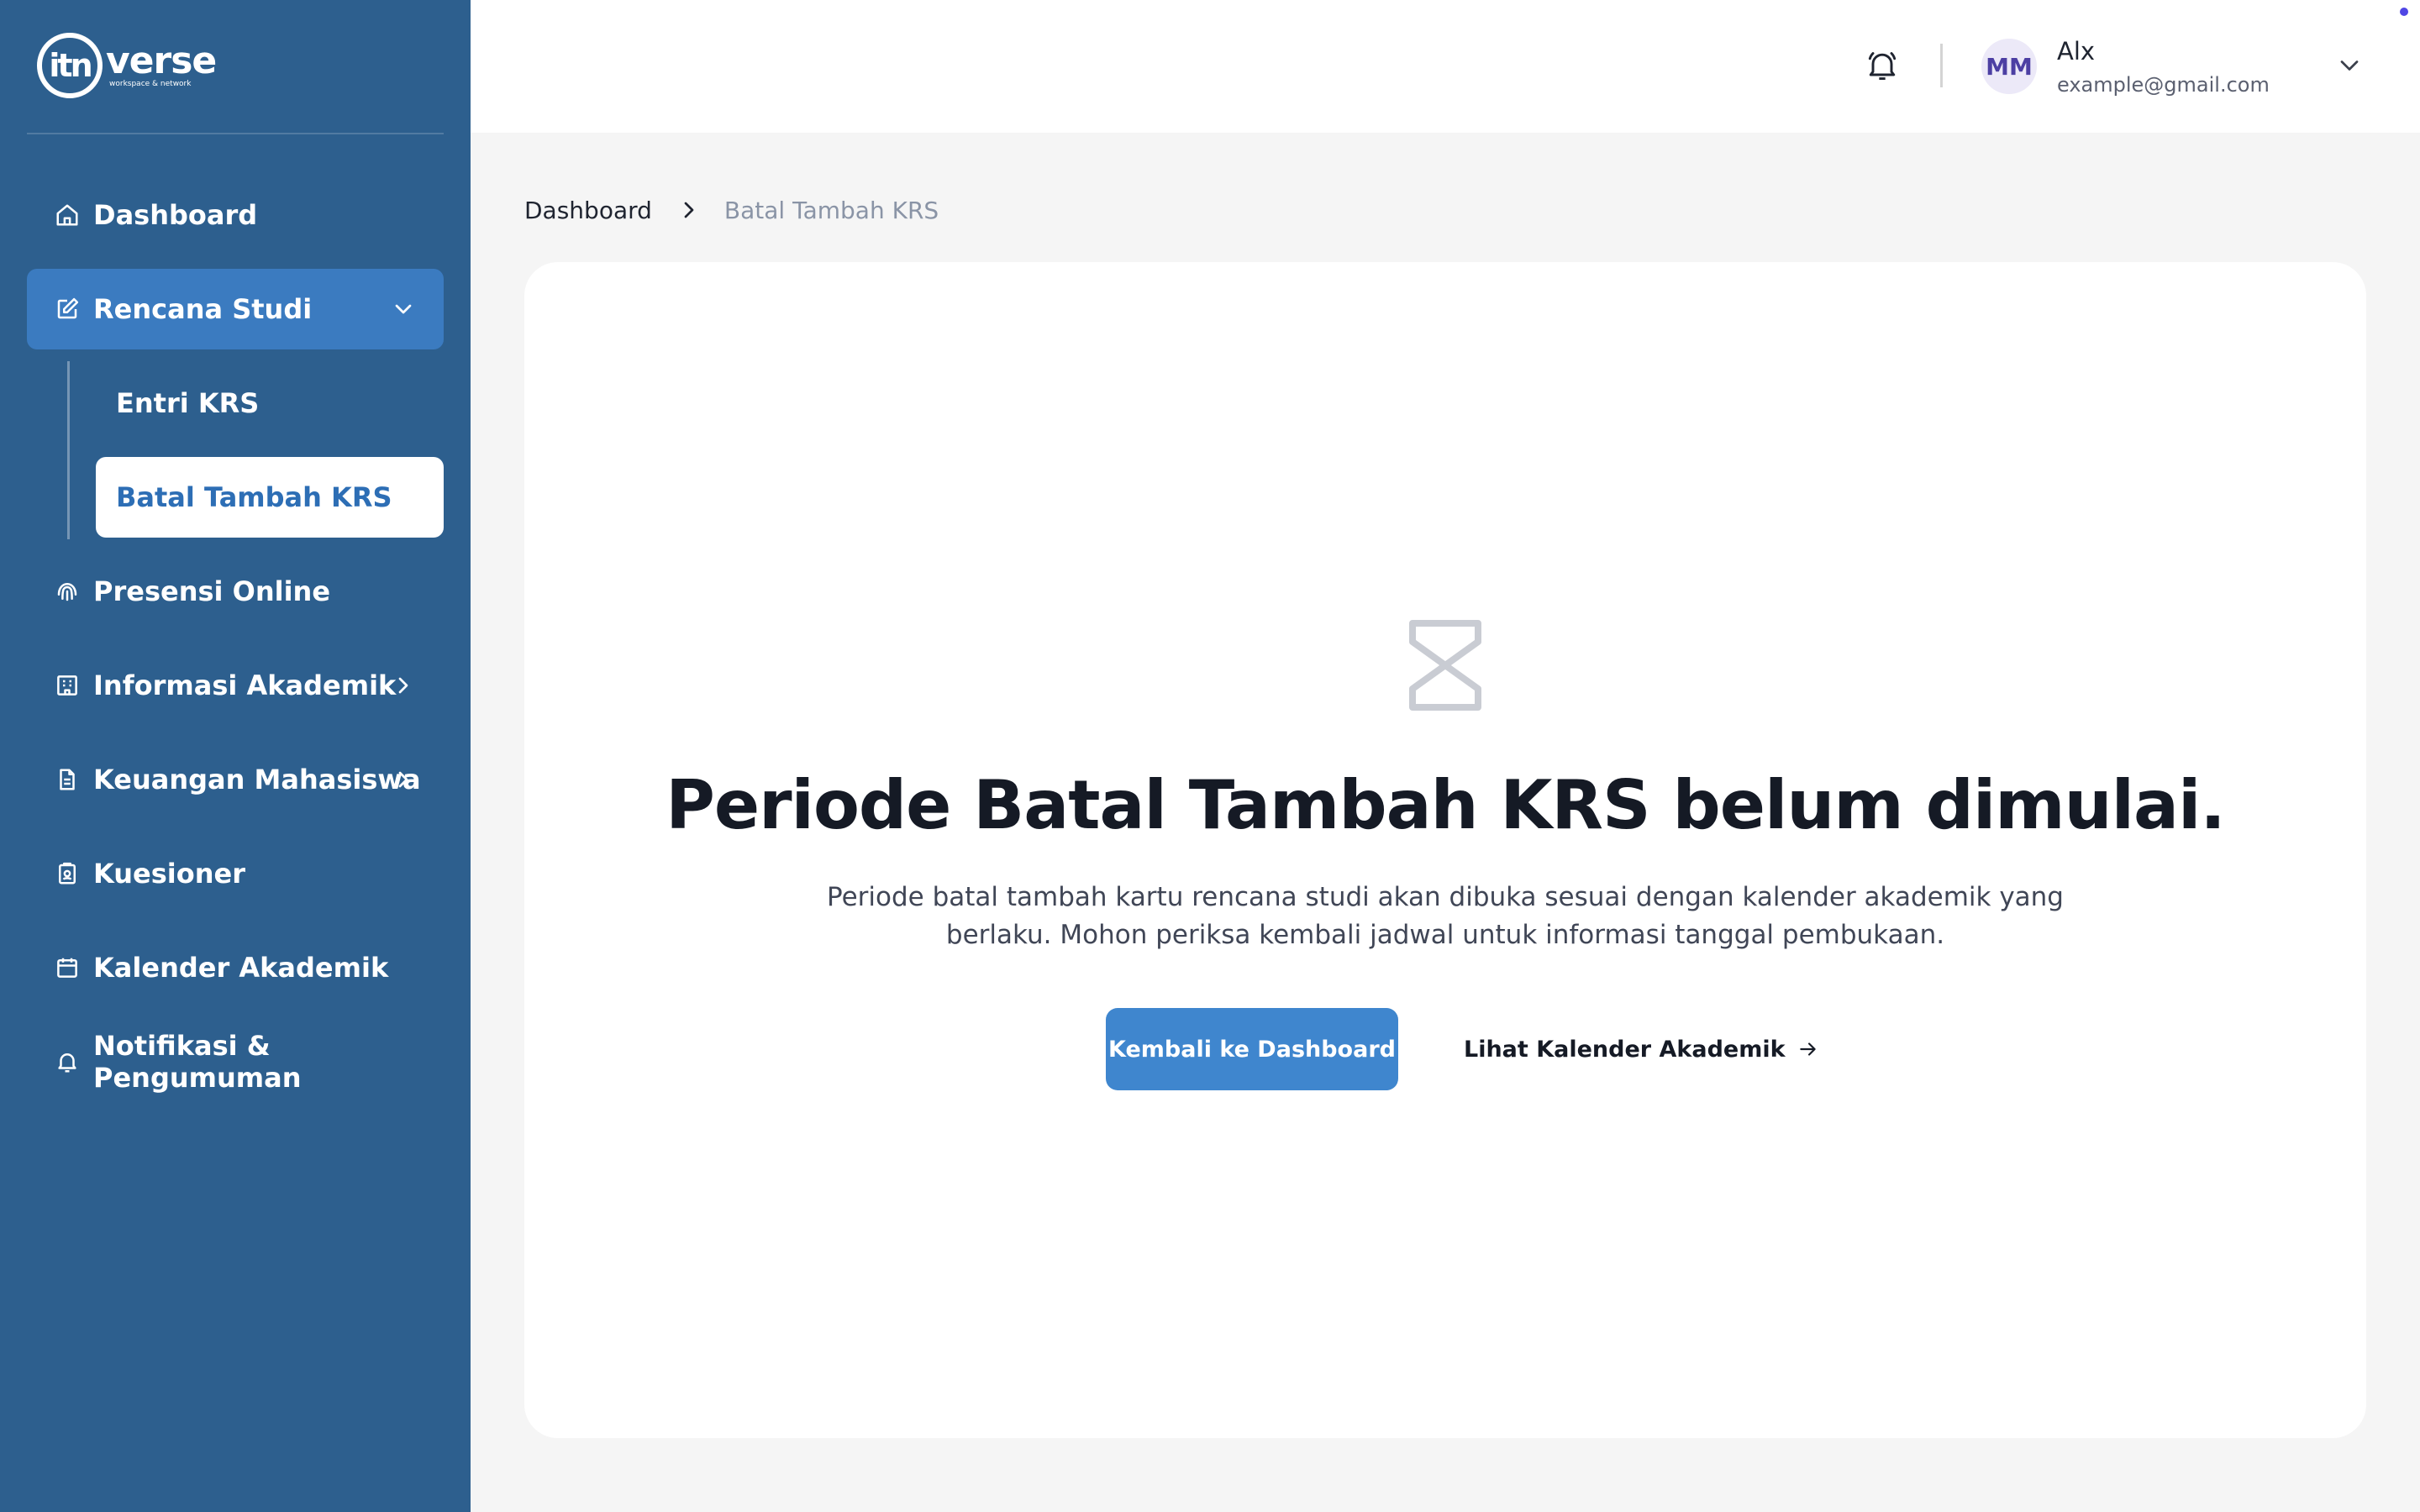 The width and height of the screenshot is (2420, 1512). Describe the element at coordinates (67, 873) in the screenshot. I see `clipboard-icon` at that location.